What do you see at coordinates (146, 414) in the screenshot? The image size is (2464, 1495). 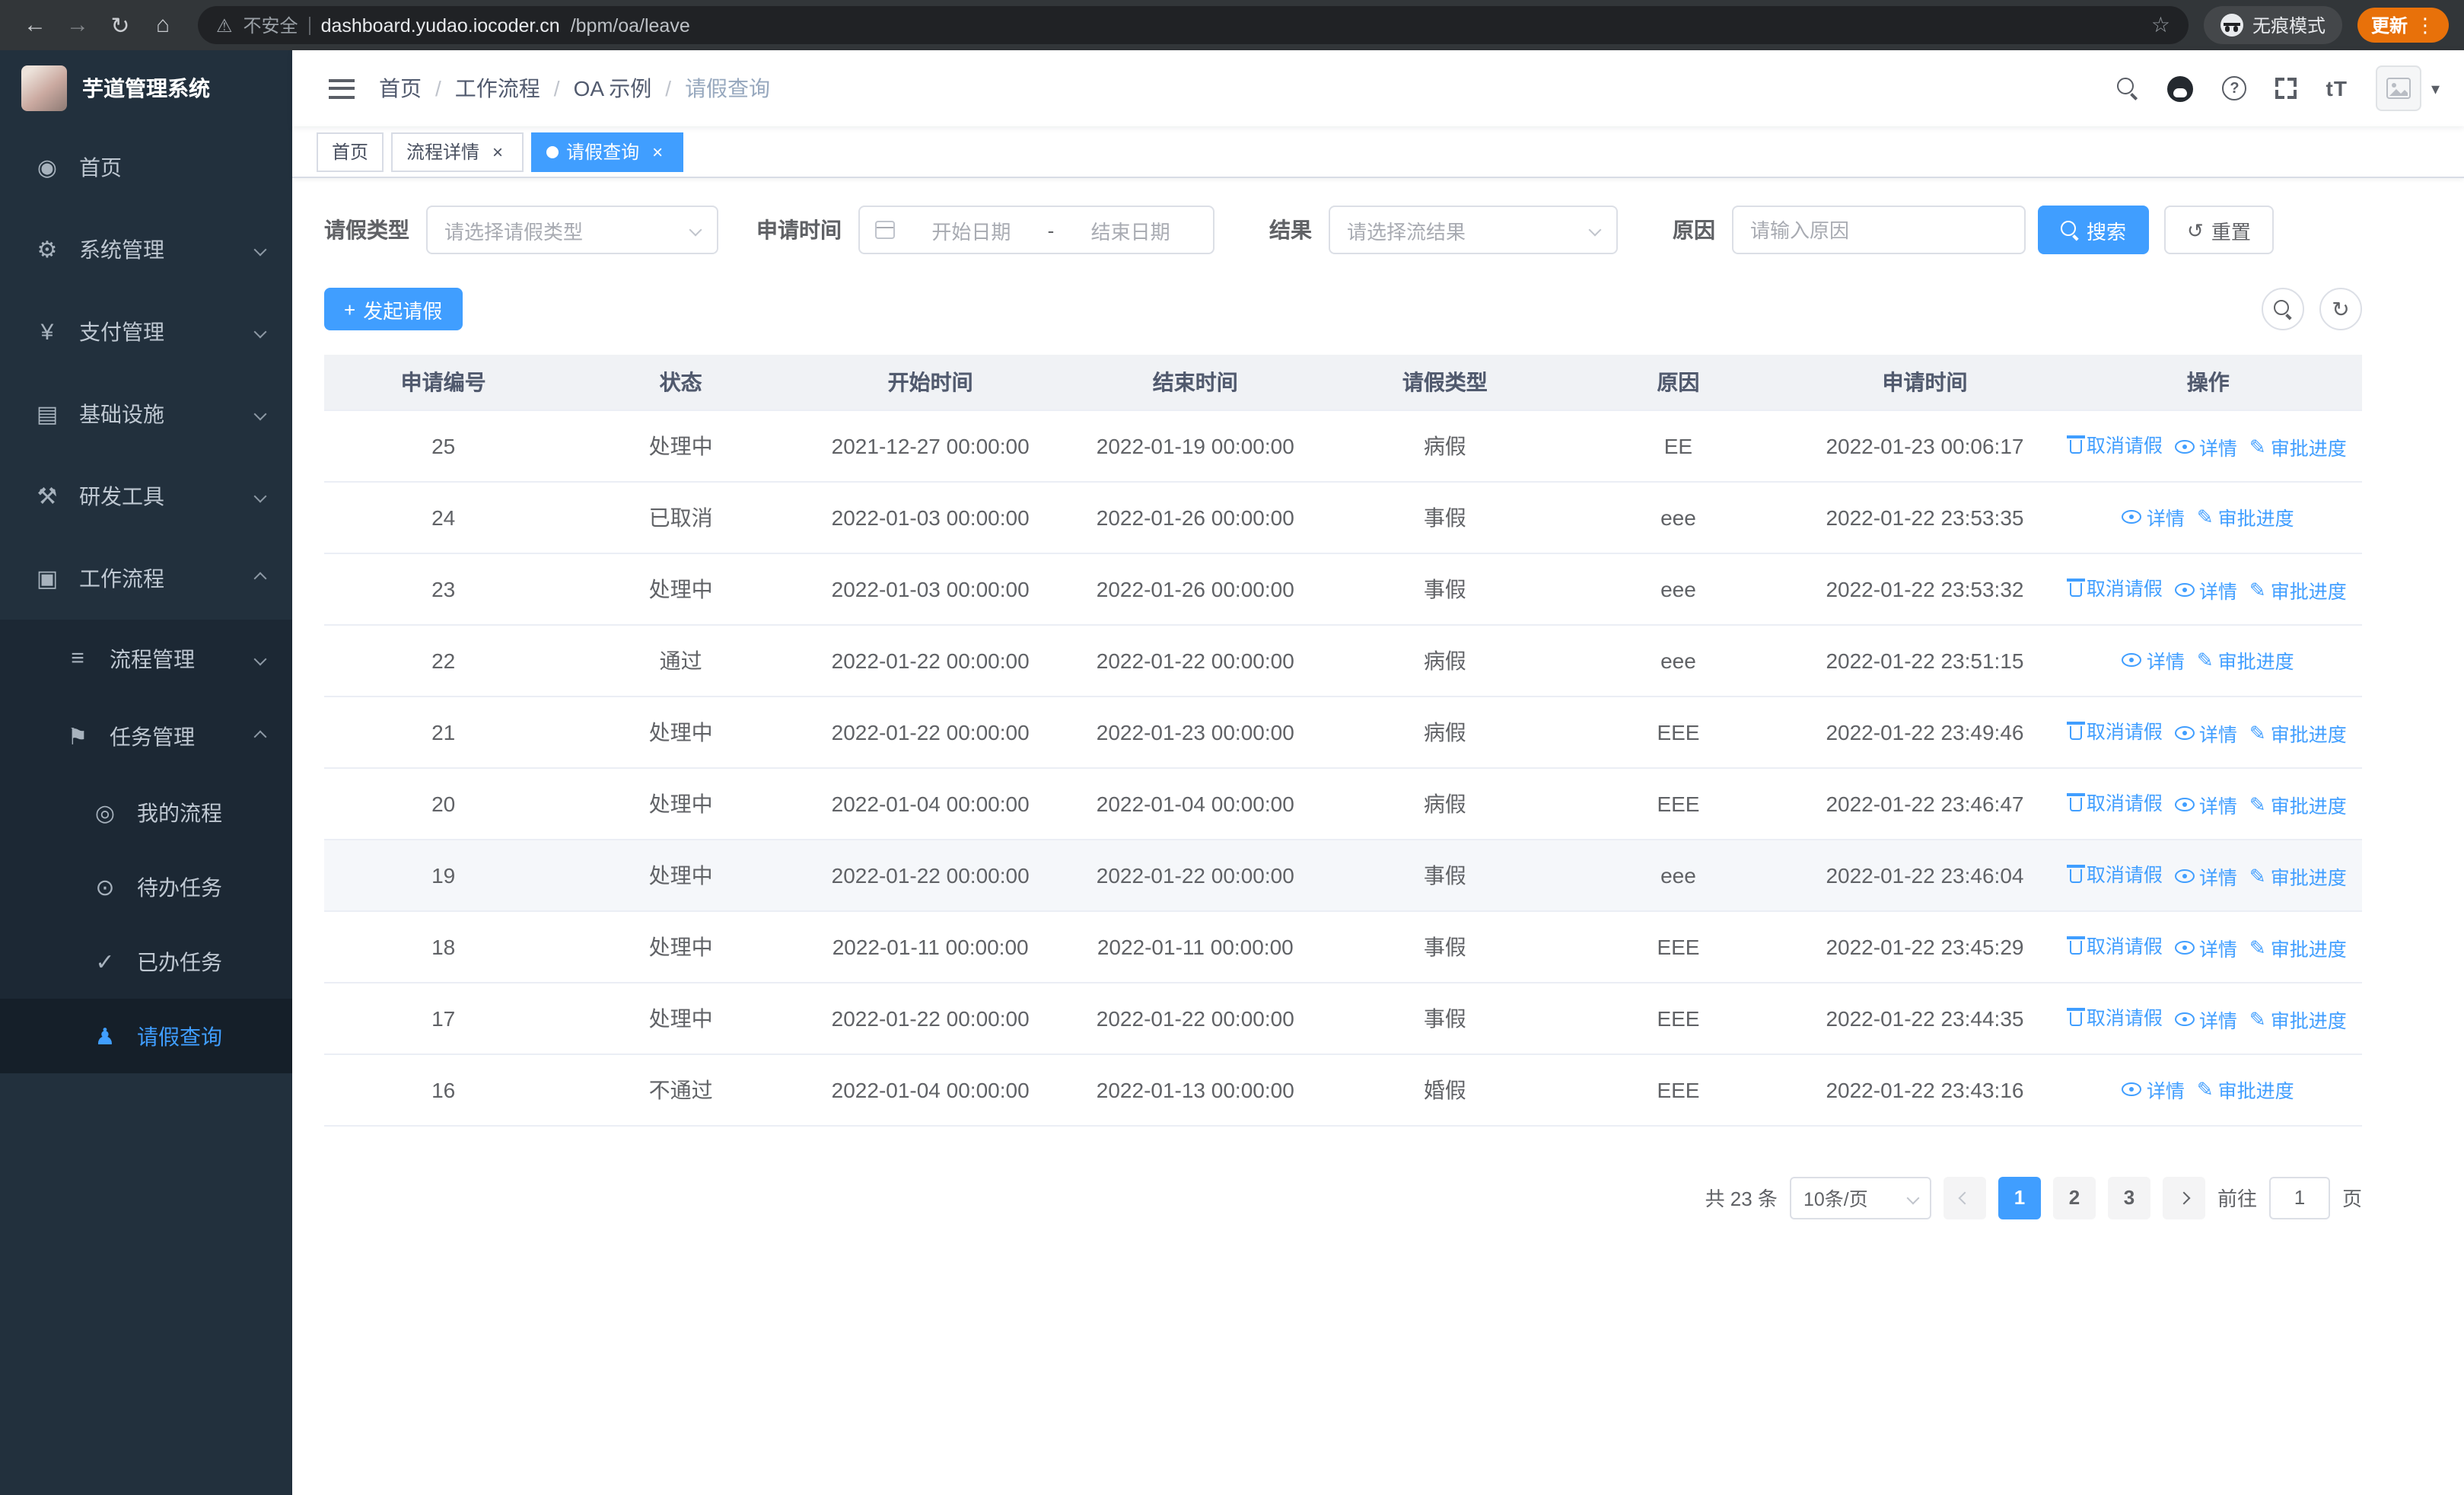 I see `sidebar-item-infrastructure: ▤ 基础设施` at bounding box center [146, 414].